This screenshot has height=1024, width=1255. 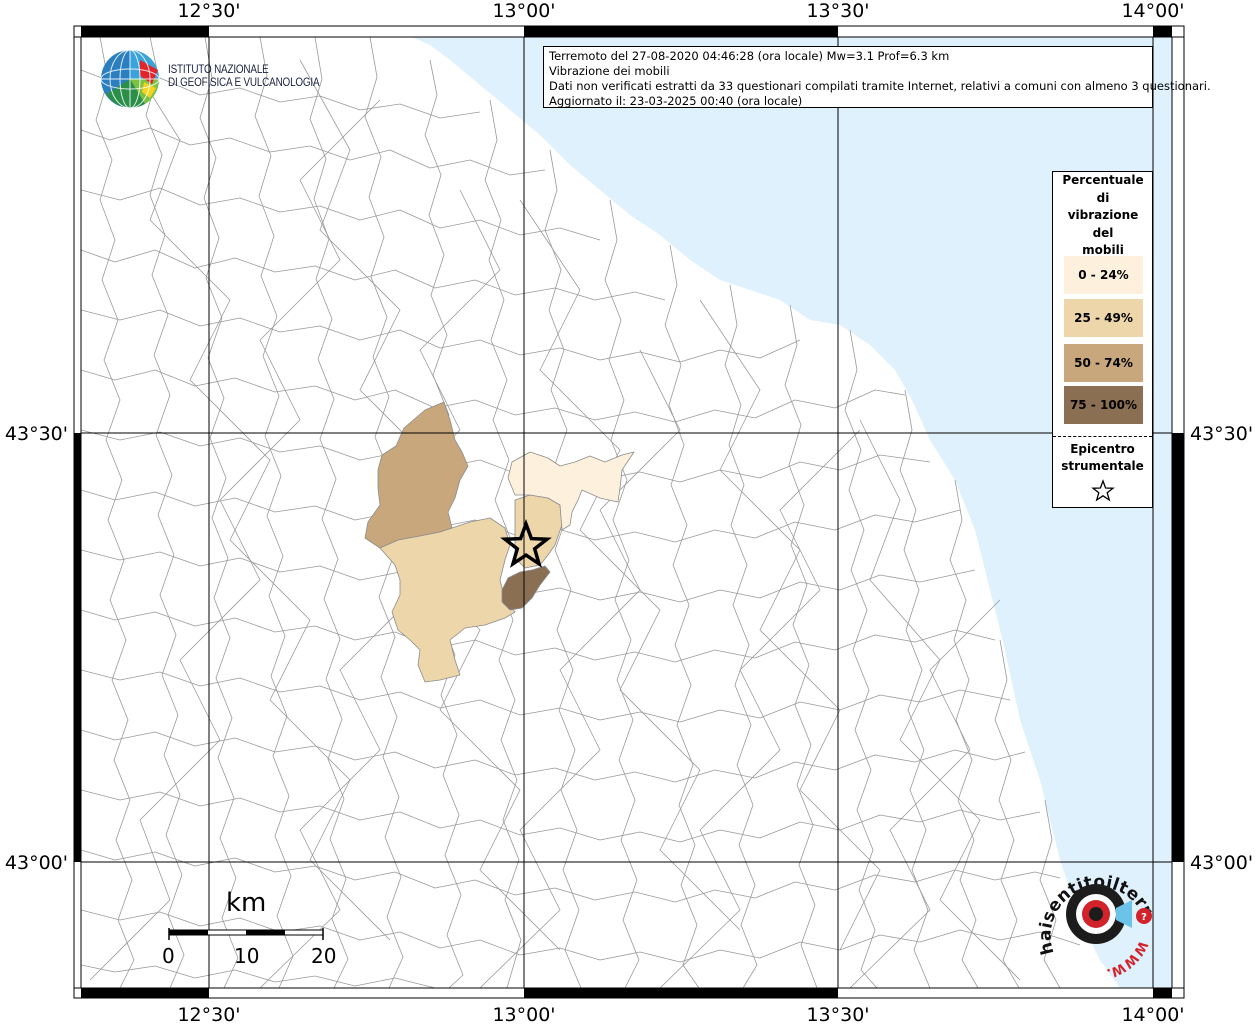 What do you see at coordinates (36, 434) in the screenshot?
I see `lat-tick-left-1: 43°30'` at bounding box center [36, 434].